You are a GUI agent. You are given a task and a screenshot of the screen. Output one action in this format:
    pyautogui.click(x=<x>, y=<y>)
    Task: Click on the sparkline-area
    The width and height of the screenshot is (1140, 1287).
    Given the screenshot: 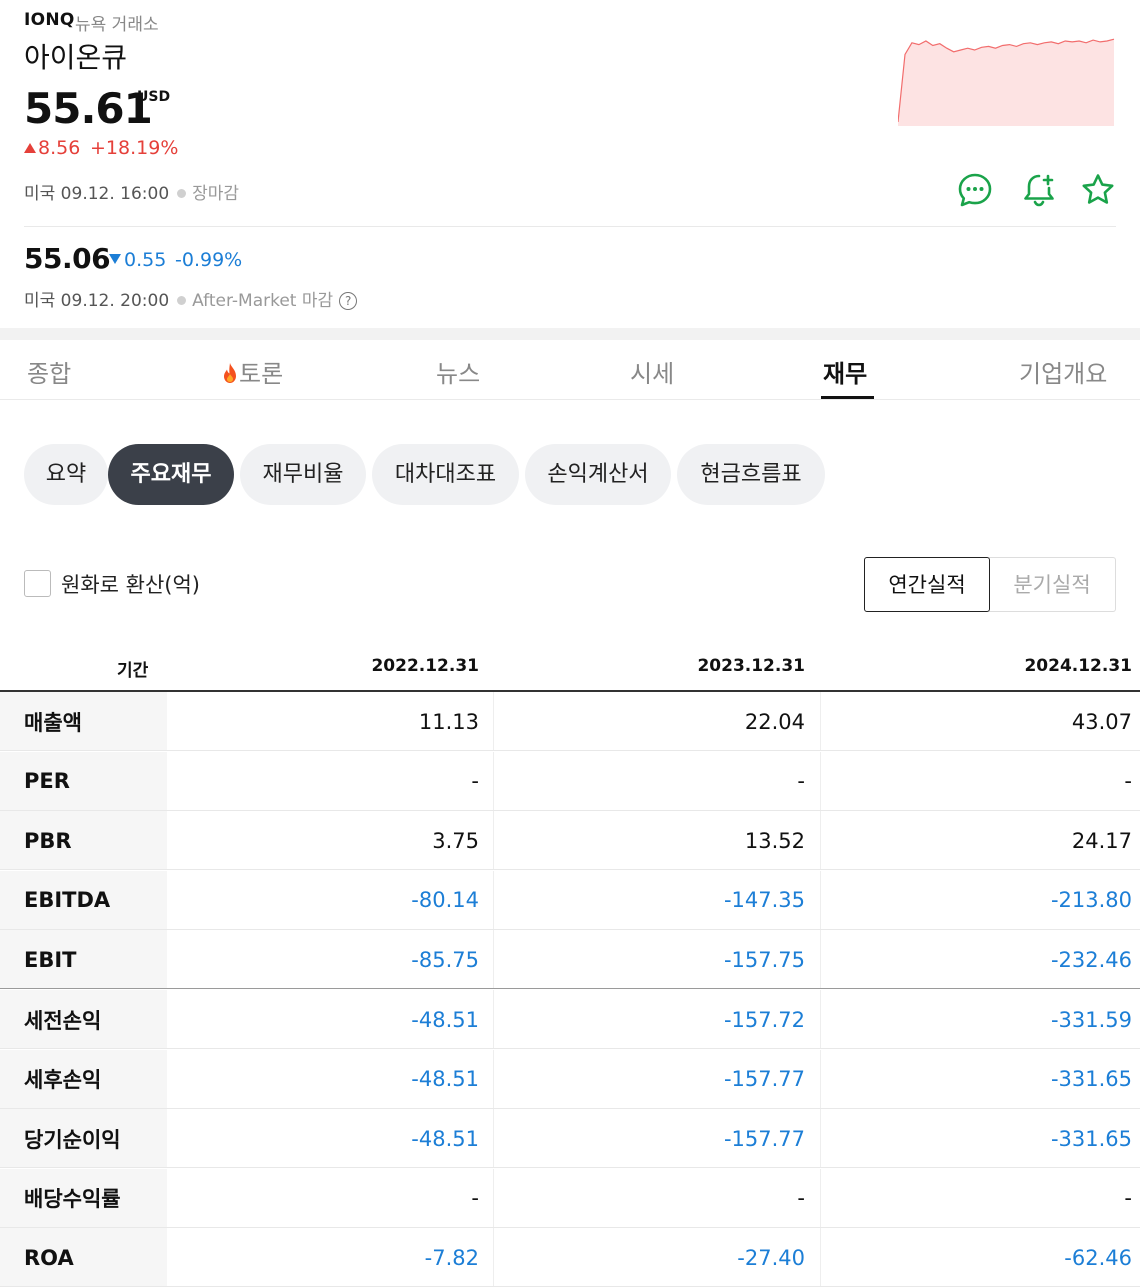 What is the action you would take?
    pyautogui.click(x=1006, y=82)
    